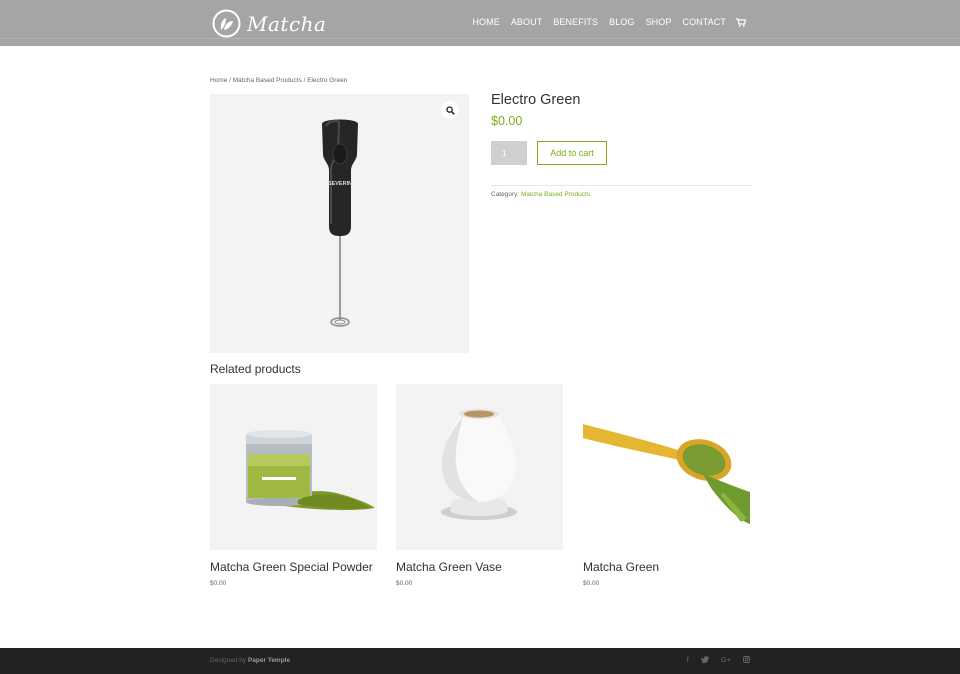  I want to click on quantity-input, so click(509, 153).